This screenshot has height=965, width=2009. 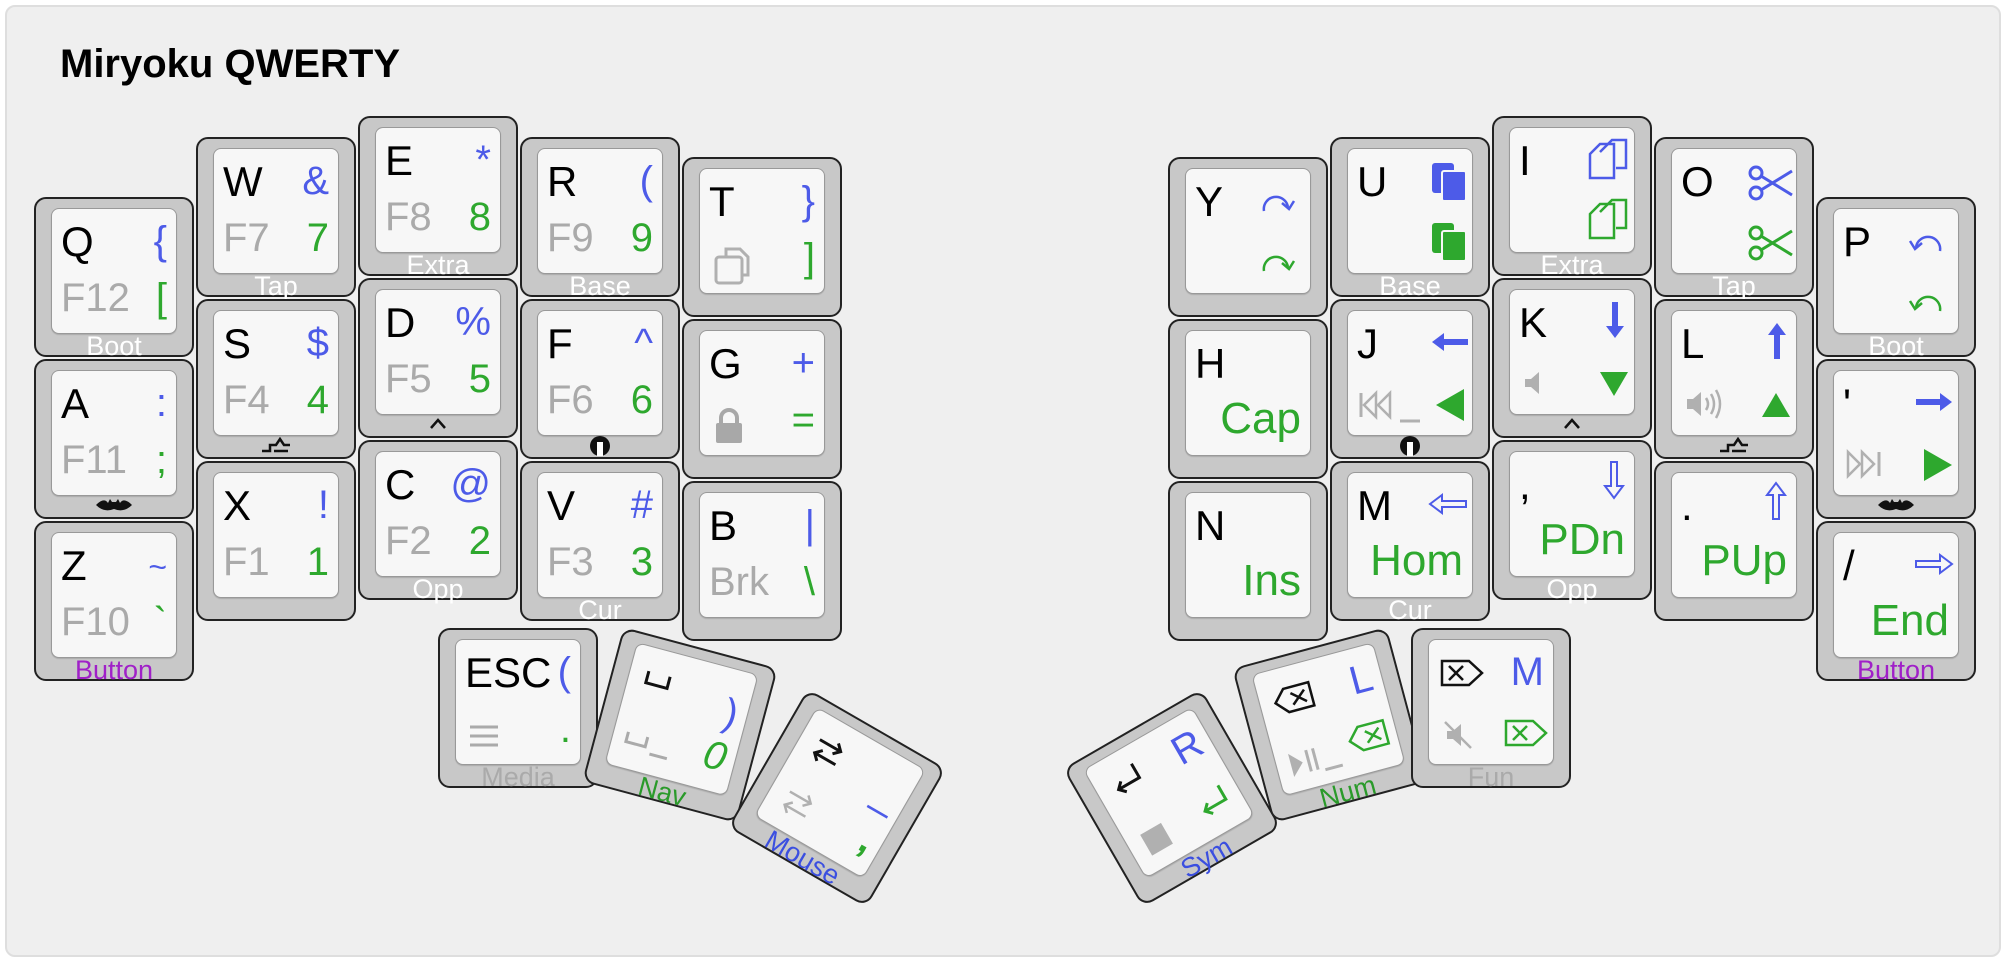 I want to click on key-fn-label: F1, so click(x=246, y=562).